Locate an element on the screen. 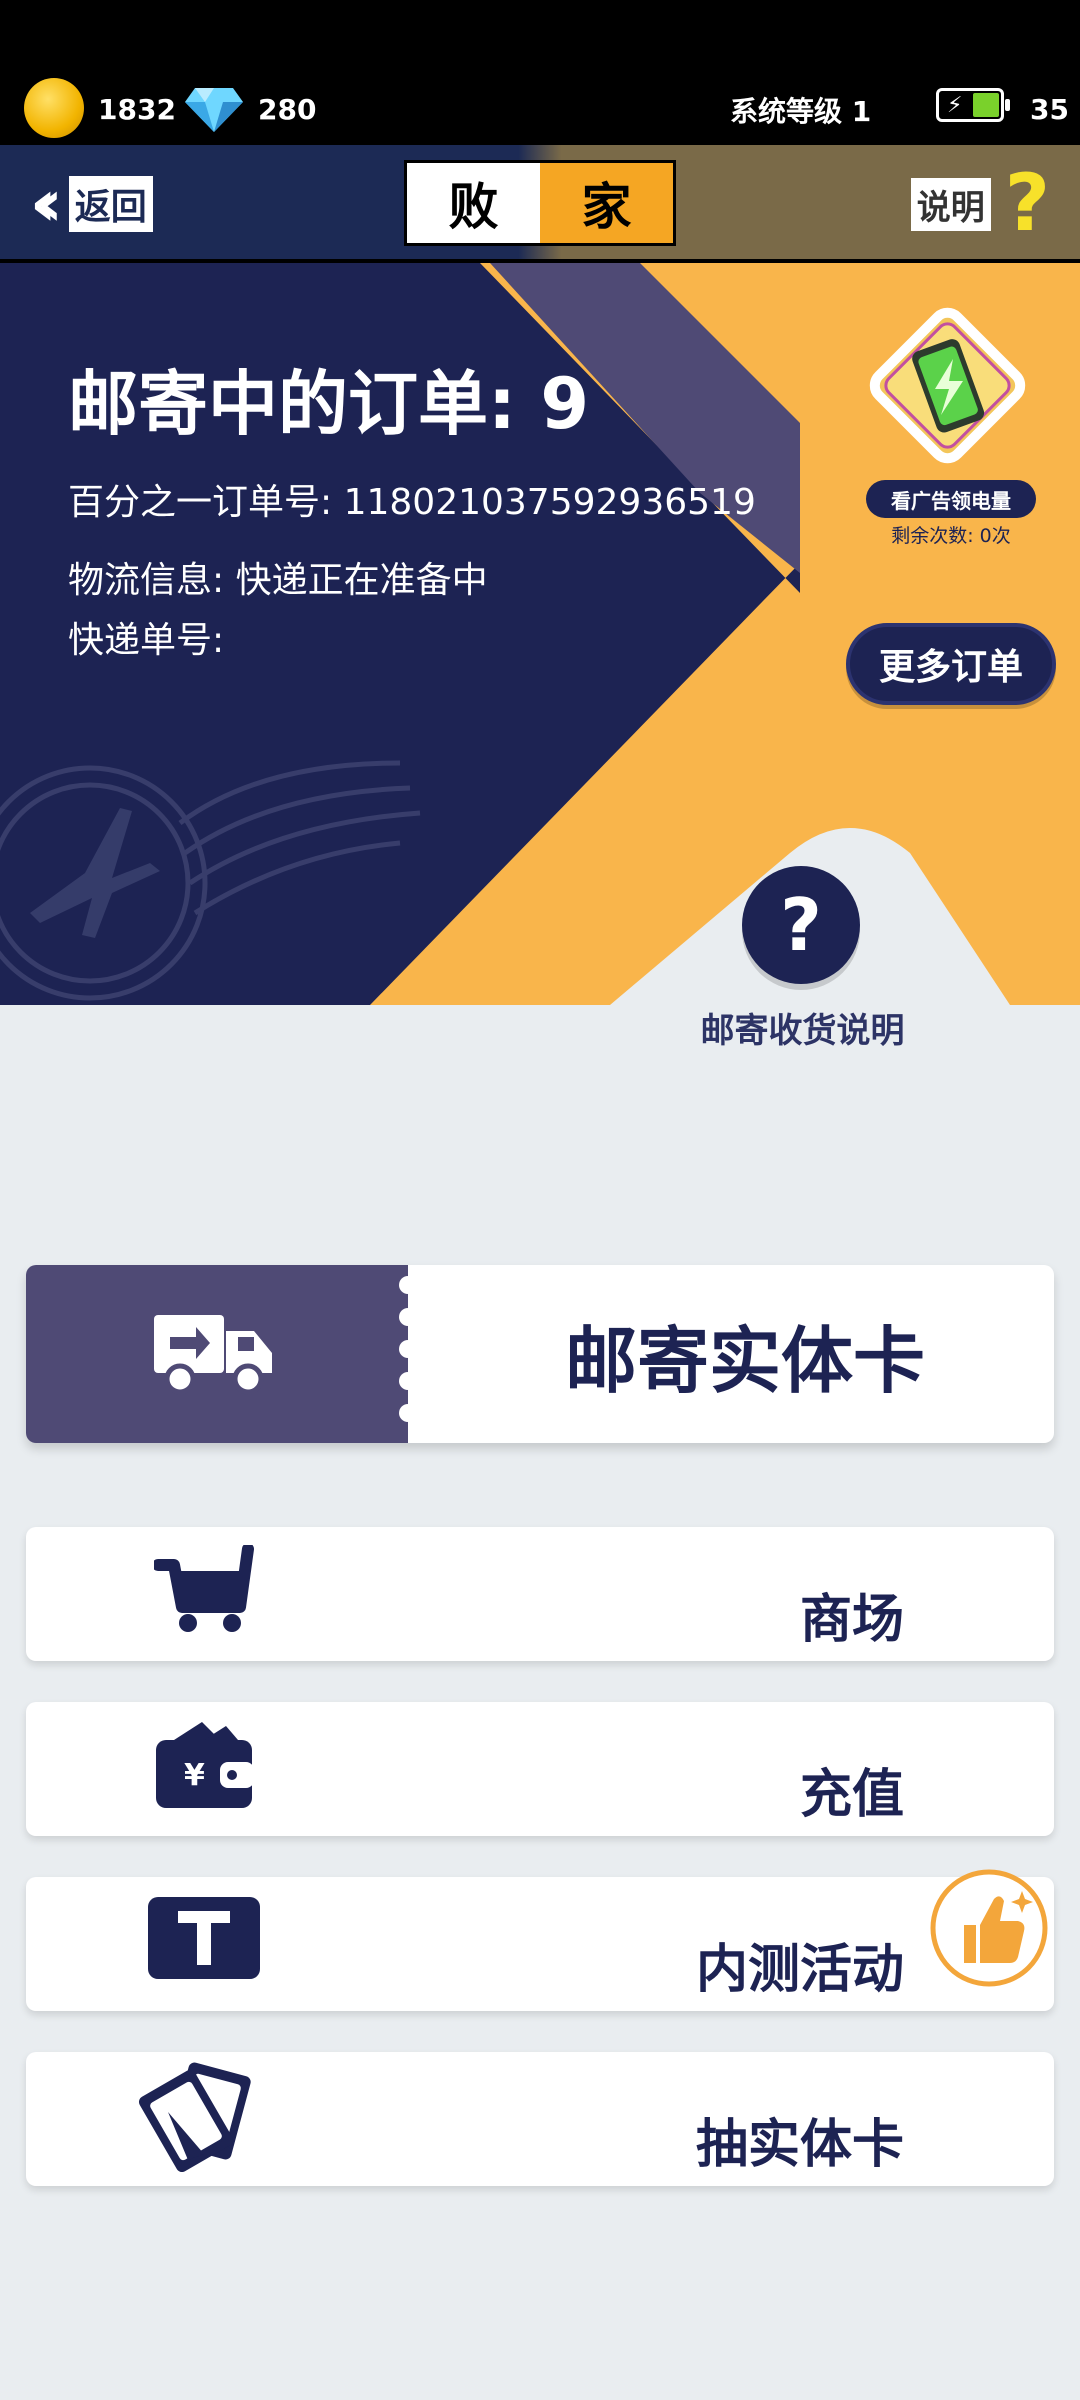  logistics-info: 物流信息: 快递正在准备中 is located at coordinates (278, 580).